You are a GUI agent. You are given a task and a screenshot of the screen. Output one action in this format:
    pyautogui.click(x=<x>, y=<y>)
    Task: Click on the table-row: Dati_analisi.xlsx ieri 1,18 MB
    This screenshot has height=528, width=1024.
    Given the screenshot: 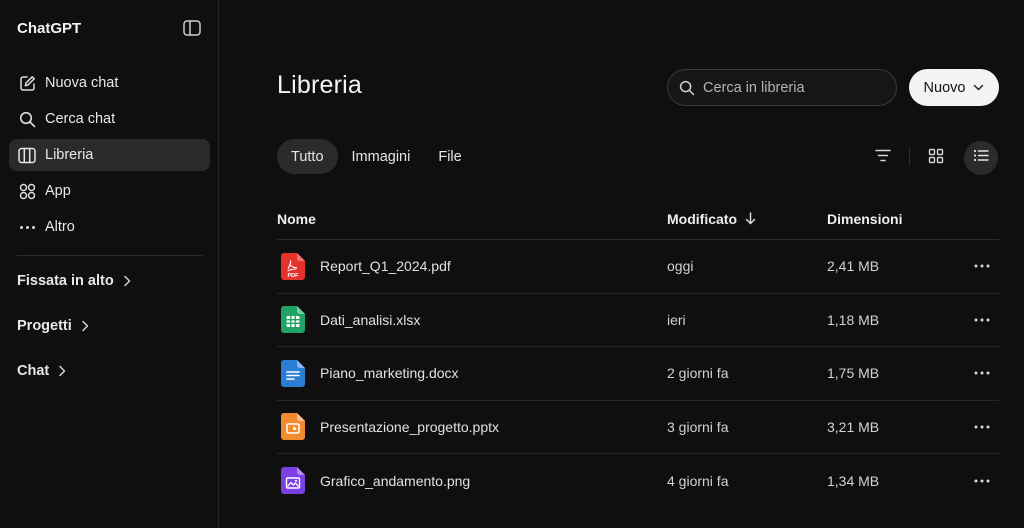 What is the action you would take?
    pyautogui.click(x=638, y=320)
    